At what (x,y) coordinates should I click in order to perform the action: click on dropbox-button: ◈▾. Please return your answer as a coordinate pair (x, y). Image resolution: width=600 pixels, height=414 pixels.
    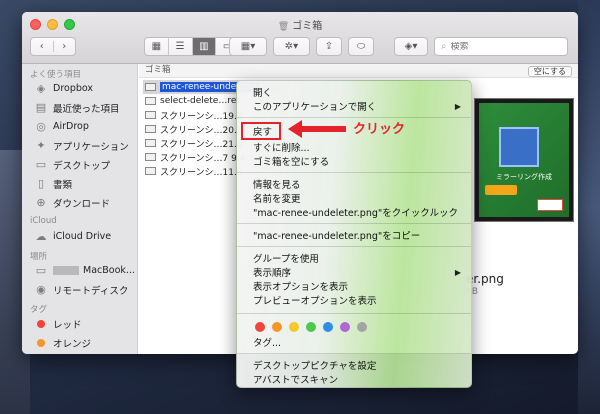
    Looking at the image, I should click on (411, 46).